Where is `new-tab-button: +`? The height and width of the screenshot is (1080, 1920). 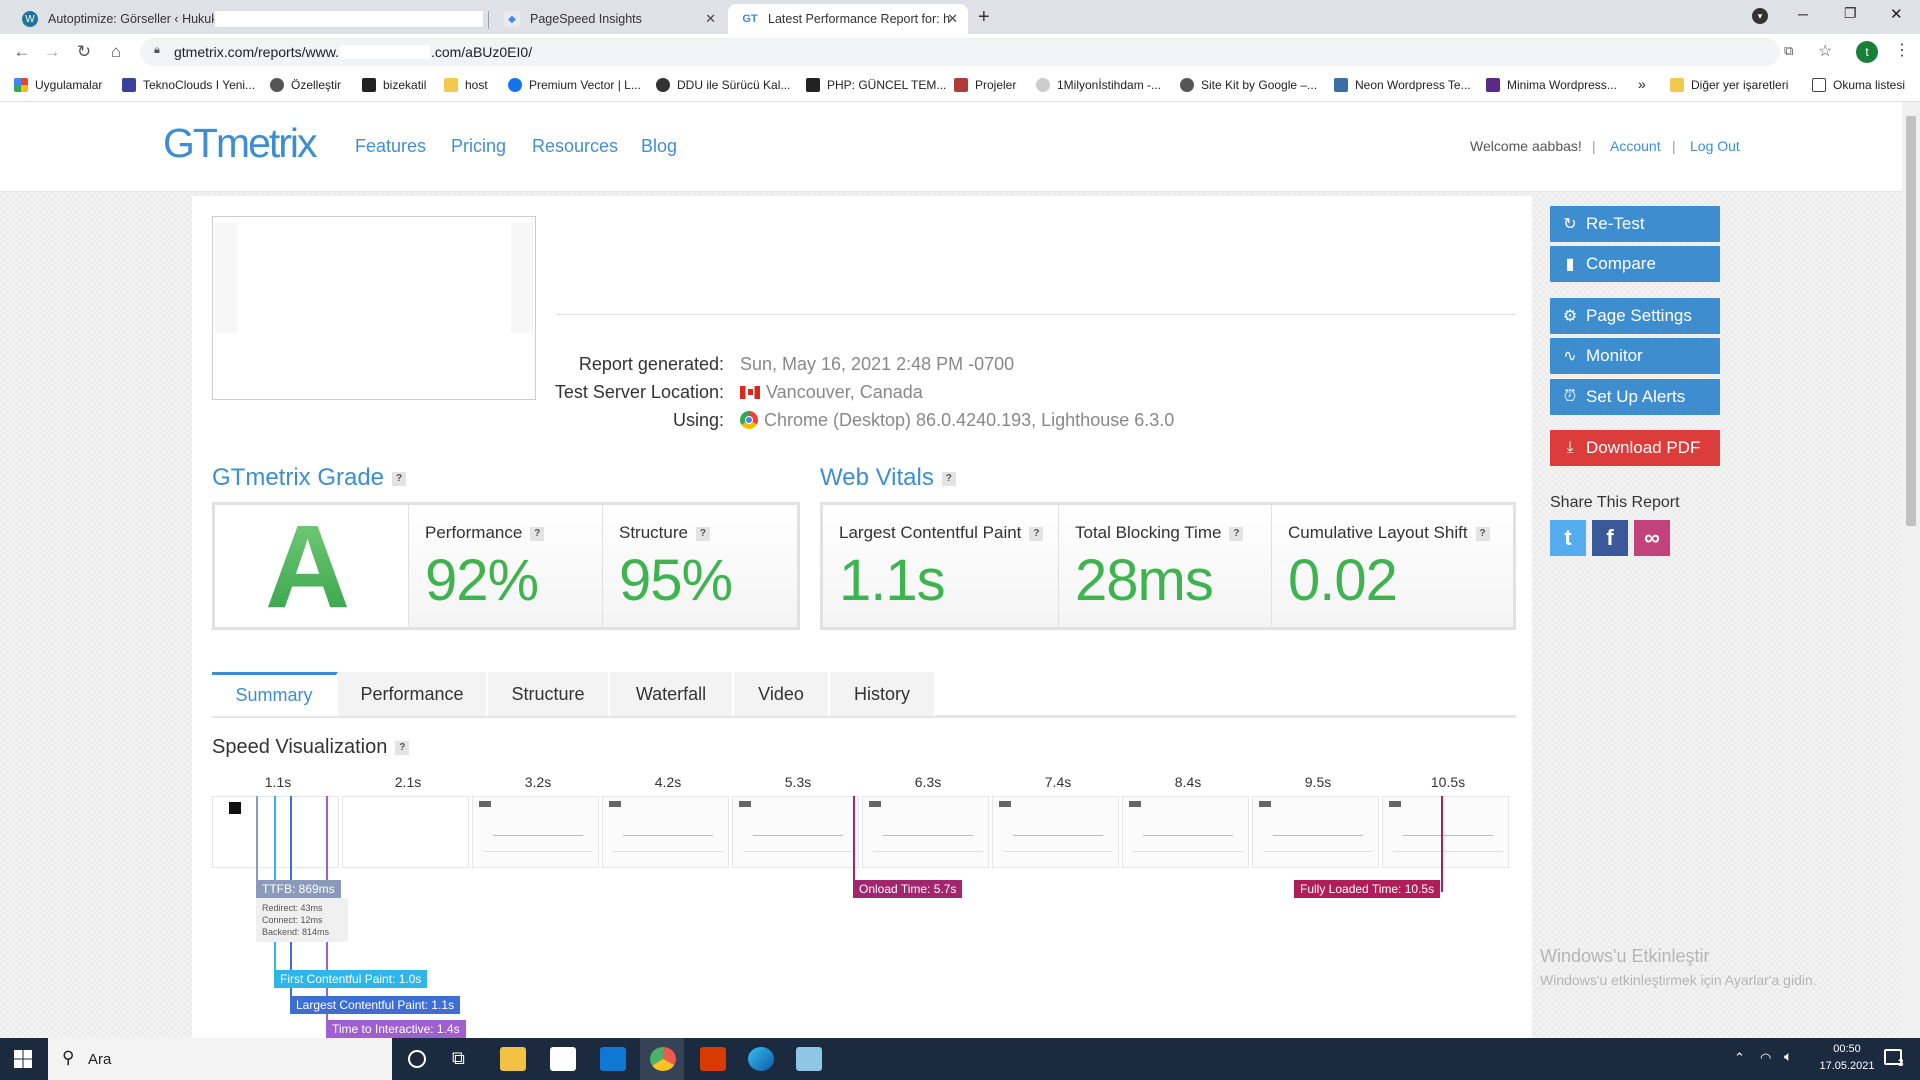 new-tab-button: + is located at coordinates (984, 17).